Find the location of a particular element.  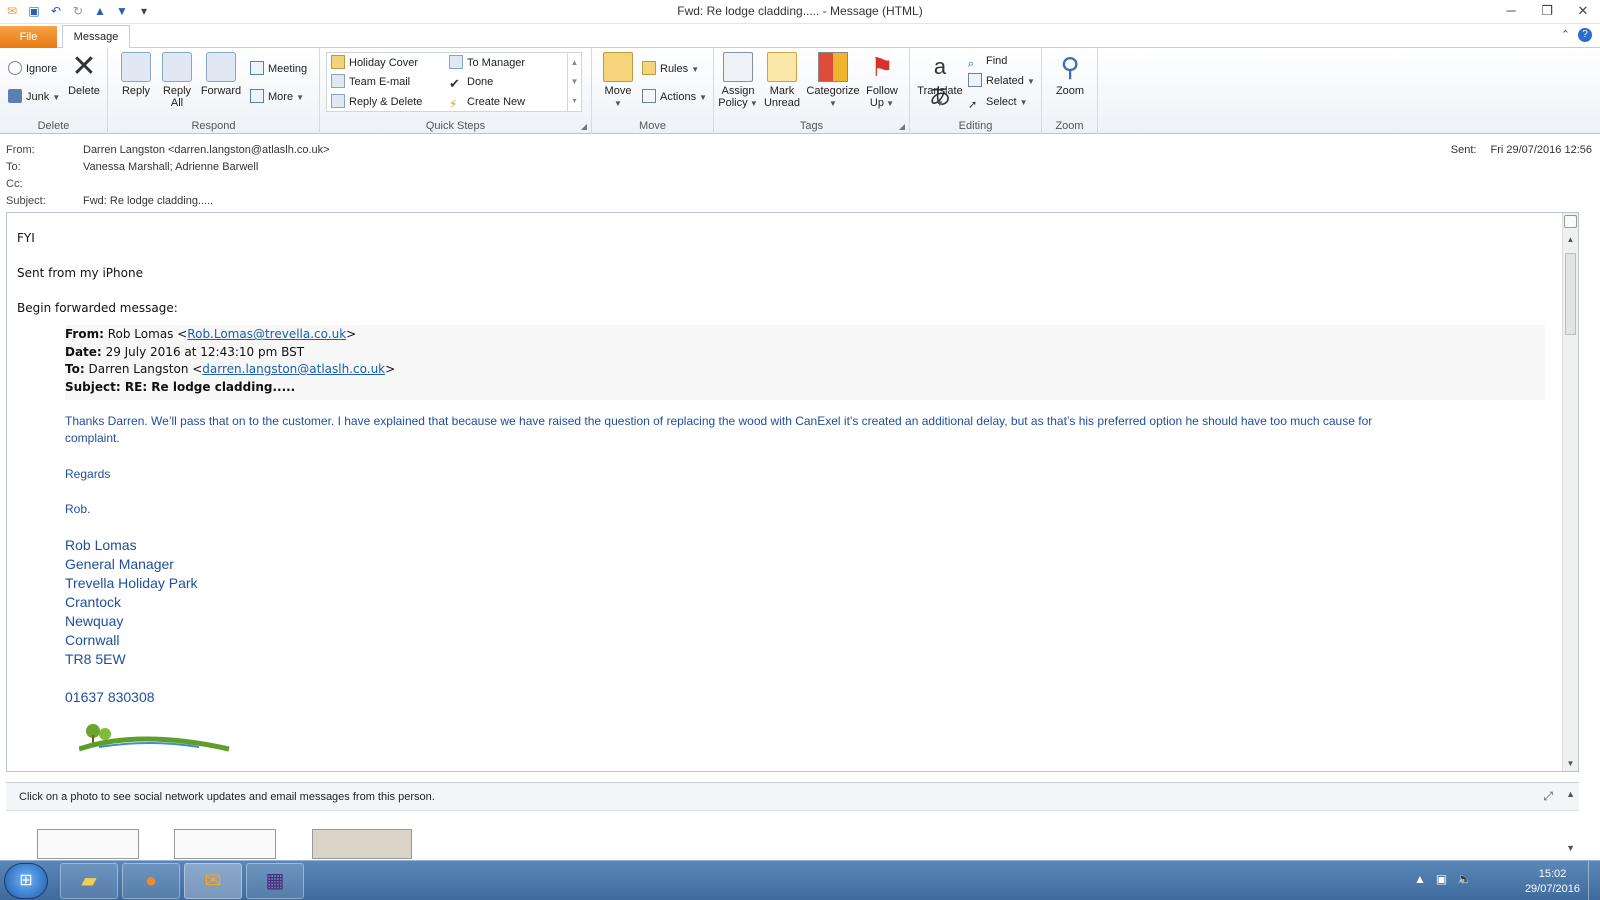

follow-up-button: ⚑ Follow Up ▼ is located at coordinates (882, 81).